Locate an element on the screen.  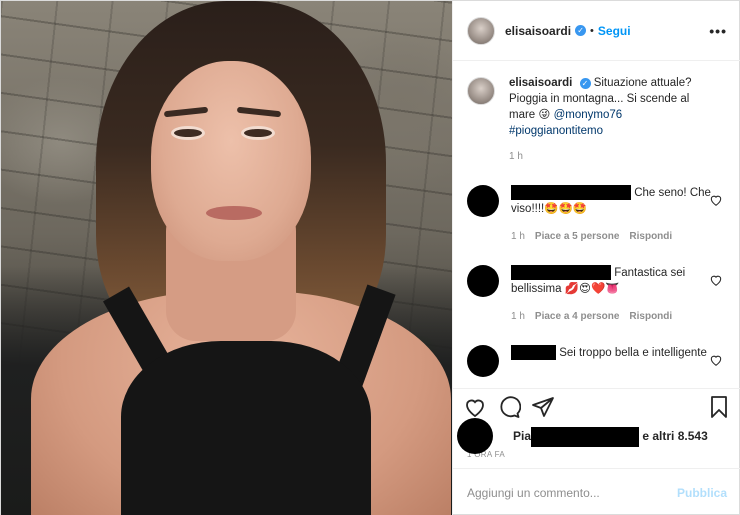
author-username: elisaisoardi is located at coordinates (538, 31).